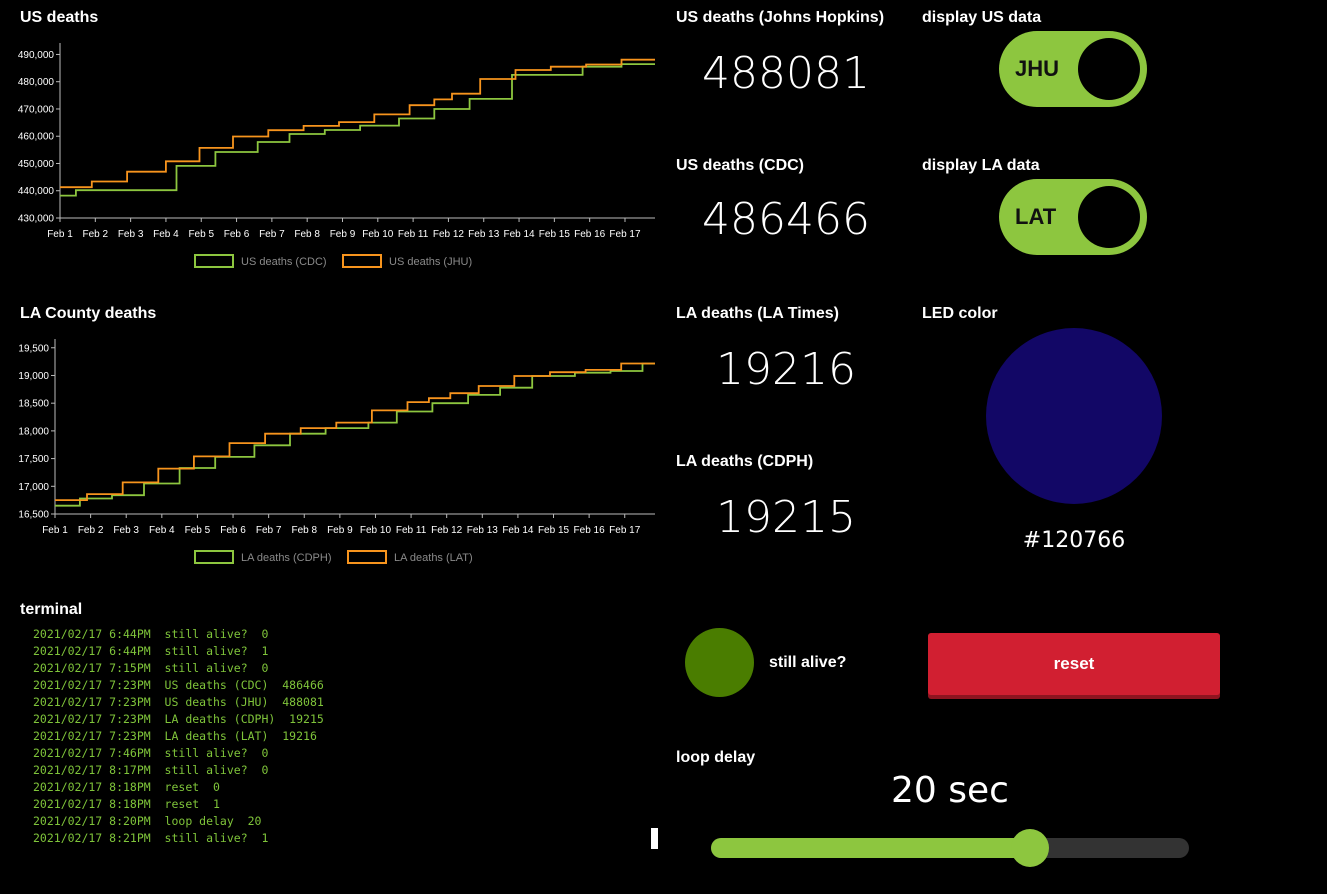 The width and height of the screenshot is (1327, 894). What do you see at coordinates (151, 838) in the screenshot?
I see `terminal-line: 2021/02/17 8:21PM still alive? 1` at bounding box center [151, 838].